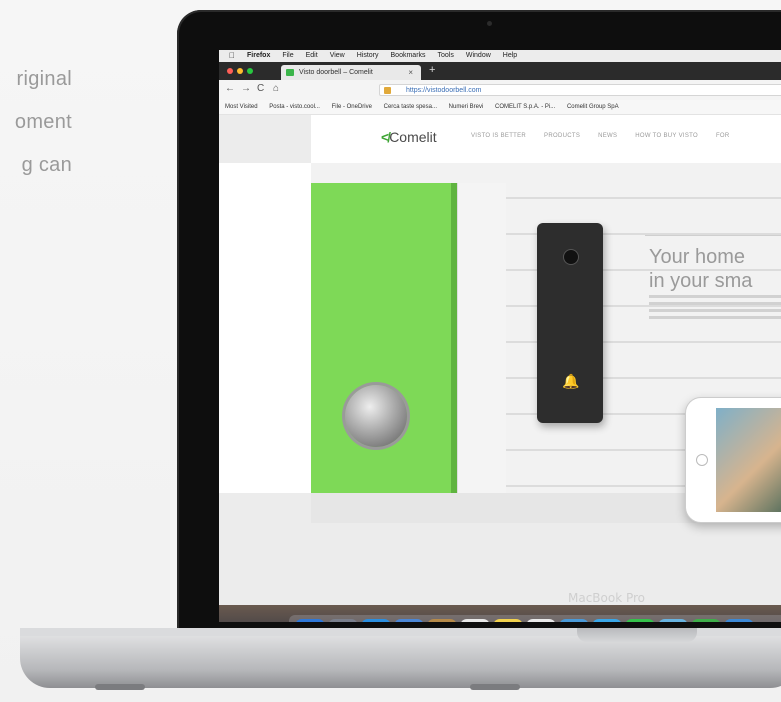 This screenshot has width=781, height=702. Describe the element at coordinates (240, 71) in the screenshot. I see `minimize-window-button` at that location.